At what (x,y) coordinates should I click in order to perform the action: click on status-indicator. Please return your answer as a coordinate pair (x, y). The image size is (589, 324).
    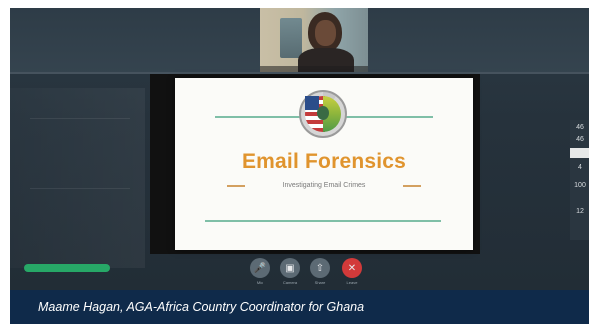
    Looking at the image, I should click on (67, 268).